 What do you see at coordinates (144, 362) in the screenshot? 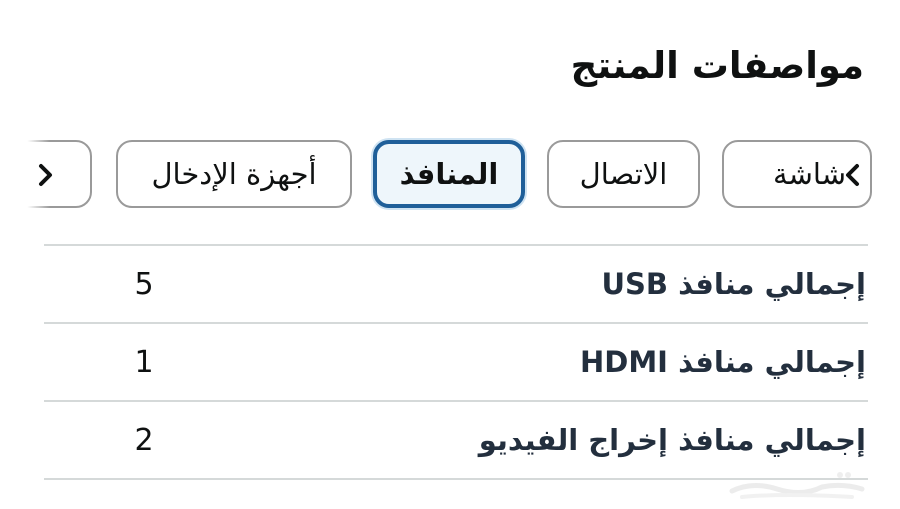
I see `spec-value: 1` at bounding box center [144, 362].